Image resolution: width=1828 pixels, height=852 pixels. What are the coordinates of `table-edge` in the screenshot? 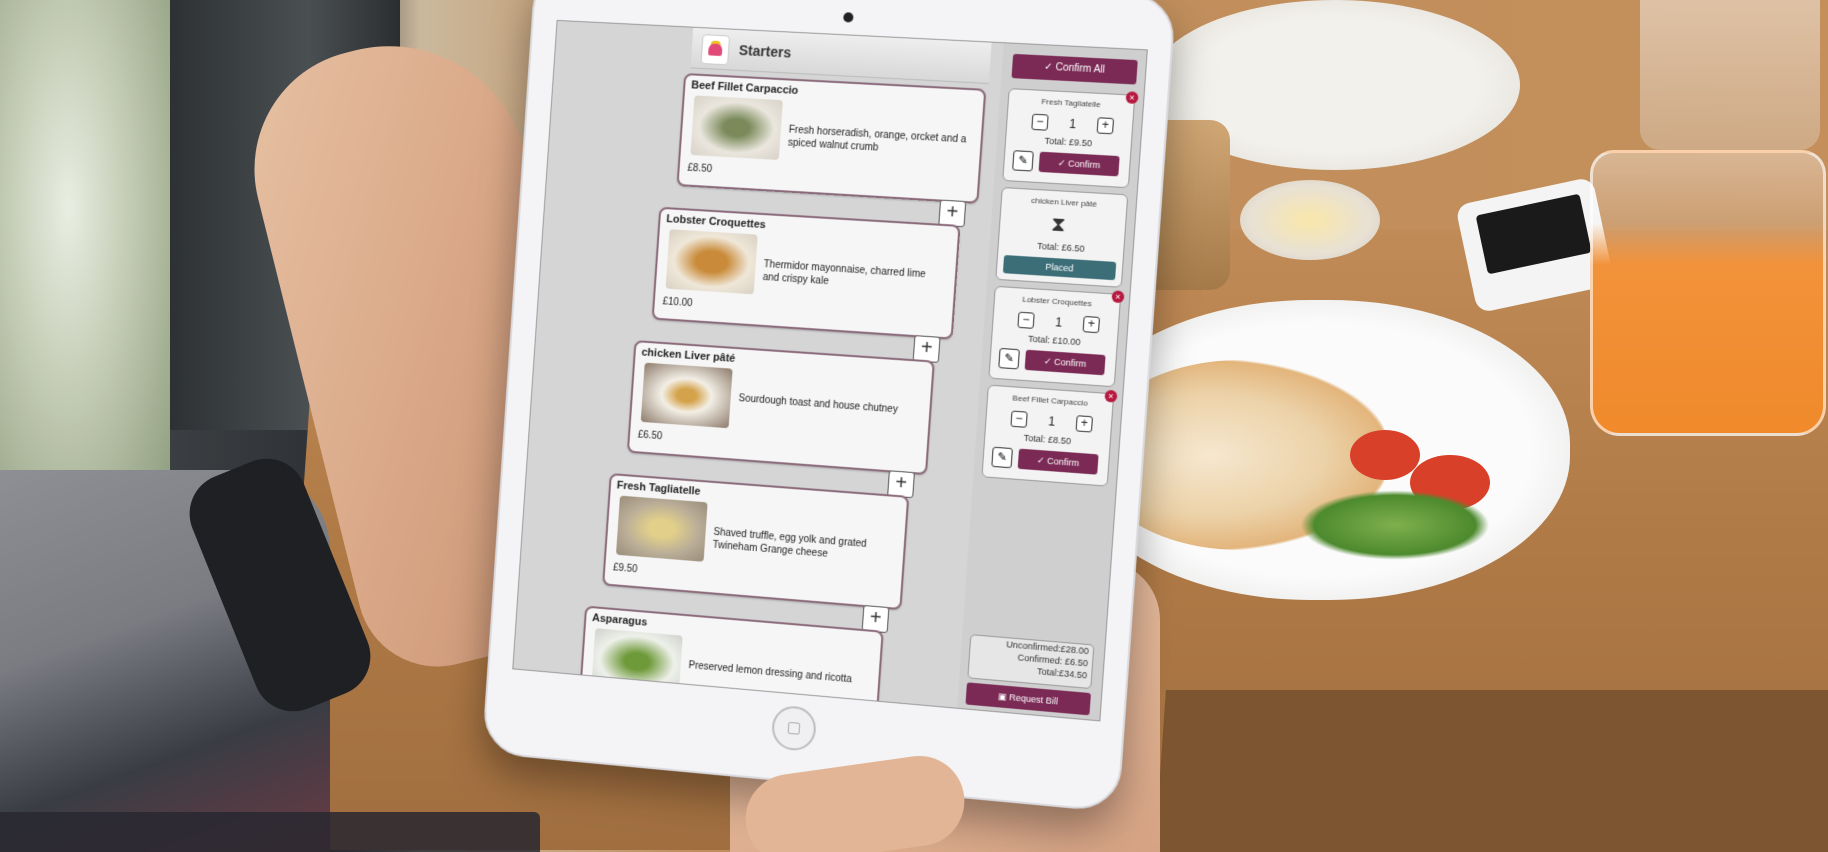 It's located at (1491, 771).